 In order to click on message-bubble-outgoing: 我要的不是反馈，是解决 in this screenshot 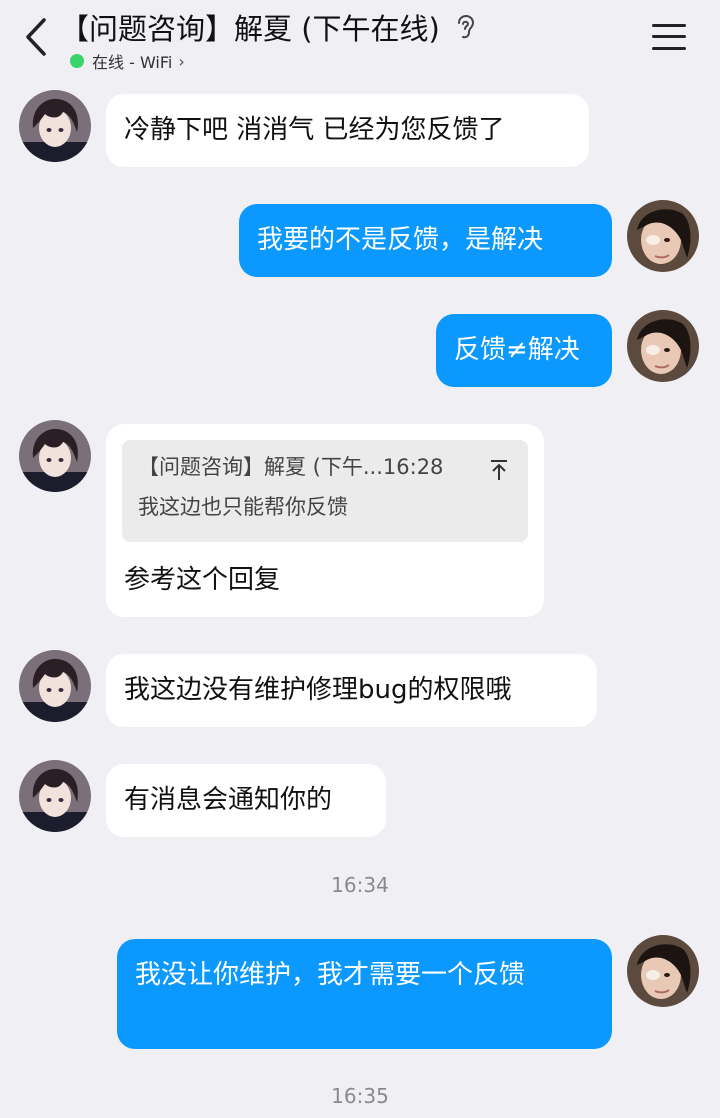, I will do `click(425, 240)`.